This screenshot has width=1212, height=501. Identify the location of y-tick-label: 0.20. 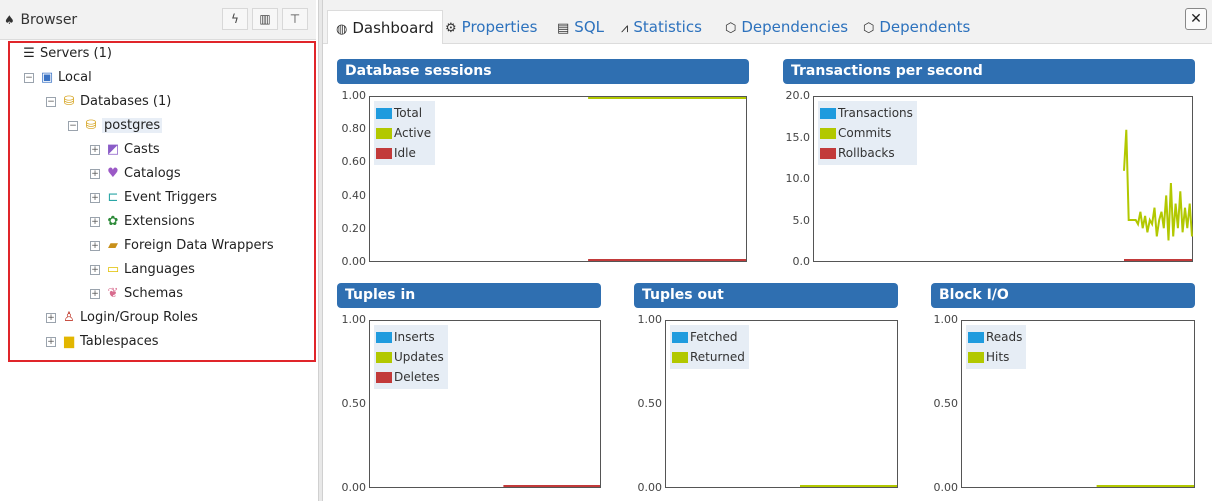
(354, 228).